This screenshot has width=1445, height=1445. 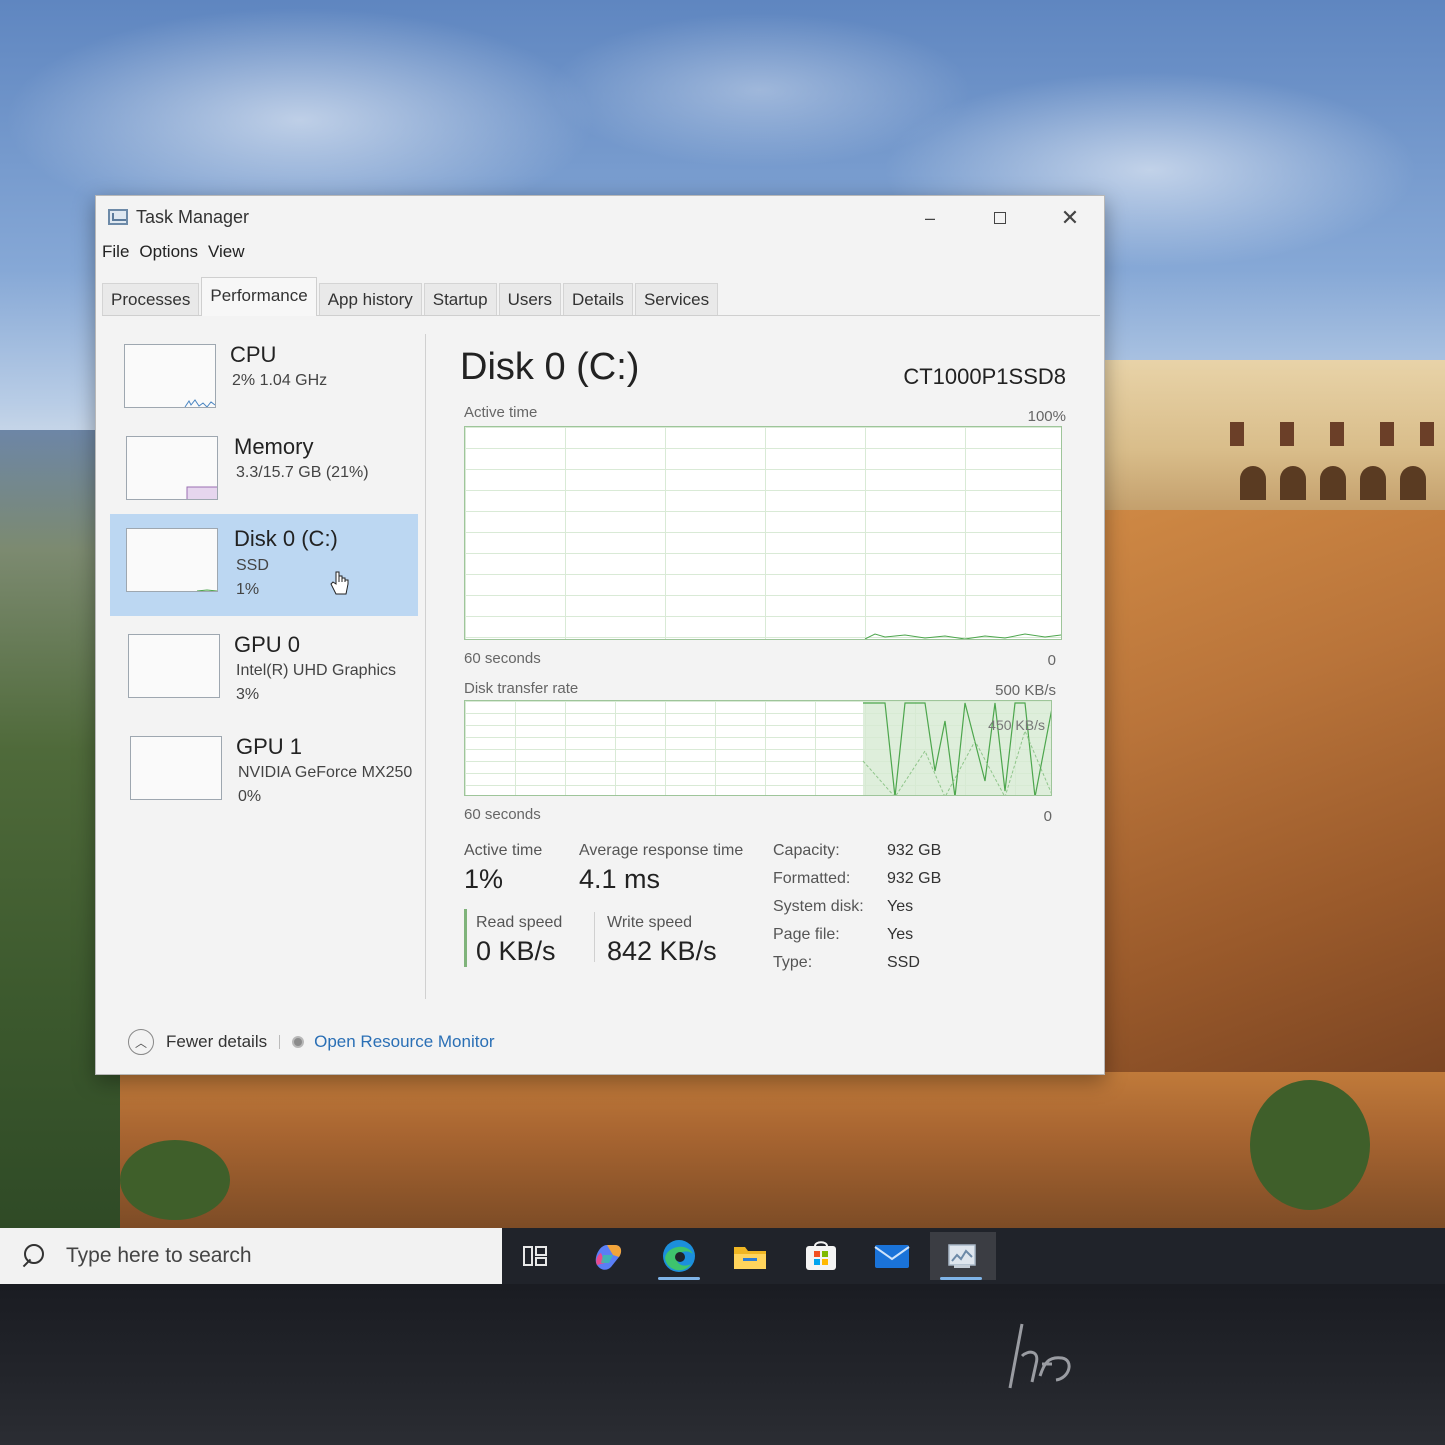 I want to click on tab-users: Users, so click(x=529, y=299).